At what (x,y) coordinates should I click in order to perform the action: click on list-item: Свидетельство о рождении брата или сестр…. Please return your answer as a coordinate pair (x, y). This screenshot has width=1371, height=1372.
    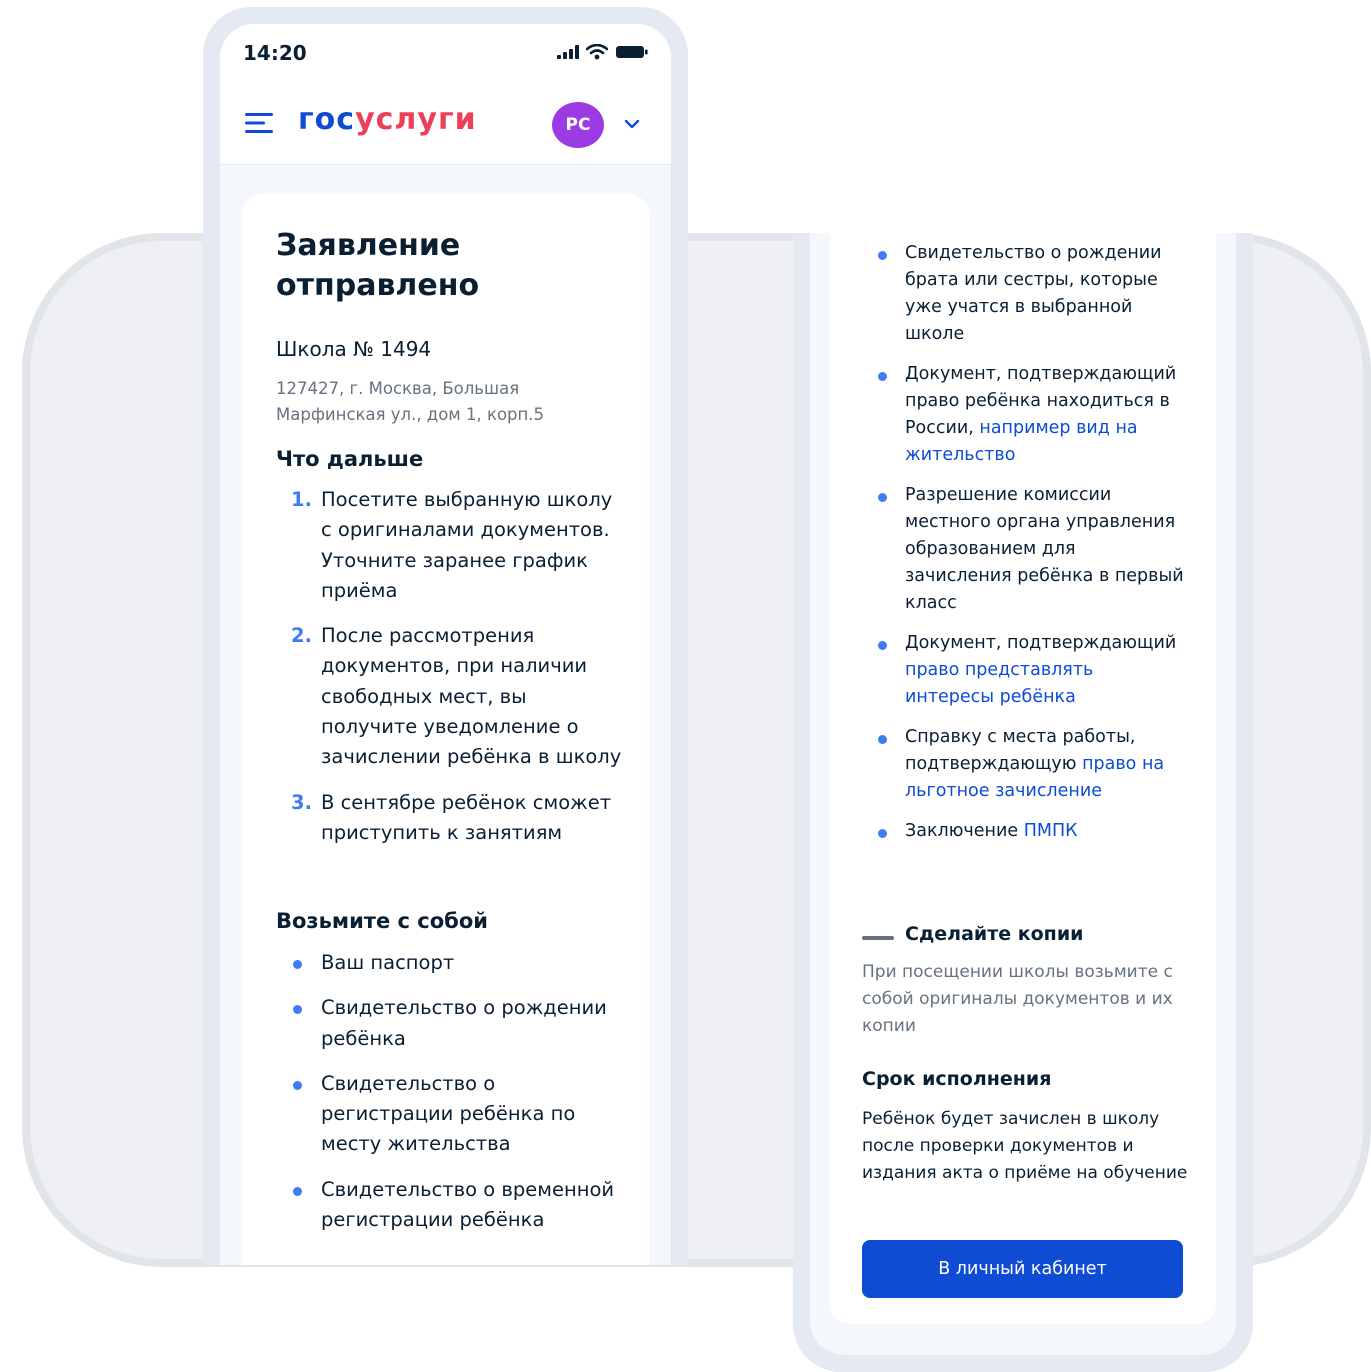
    Looking at the image, I should click on (1024, 294).